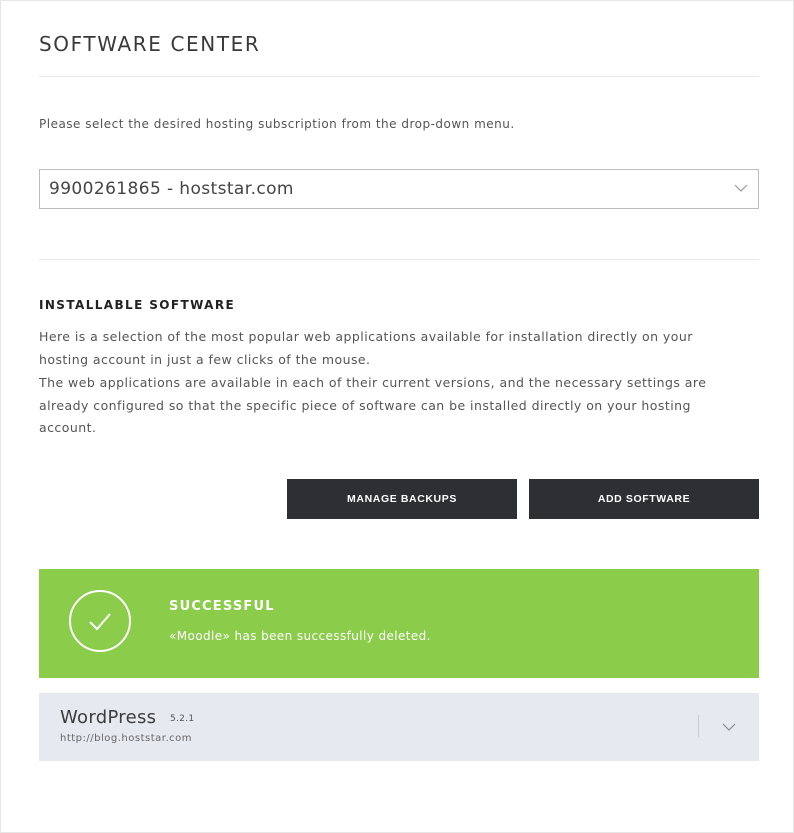 This screenshot has width=794, height=833. I want to click on section-divider, so click(399, 259).